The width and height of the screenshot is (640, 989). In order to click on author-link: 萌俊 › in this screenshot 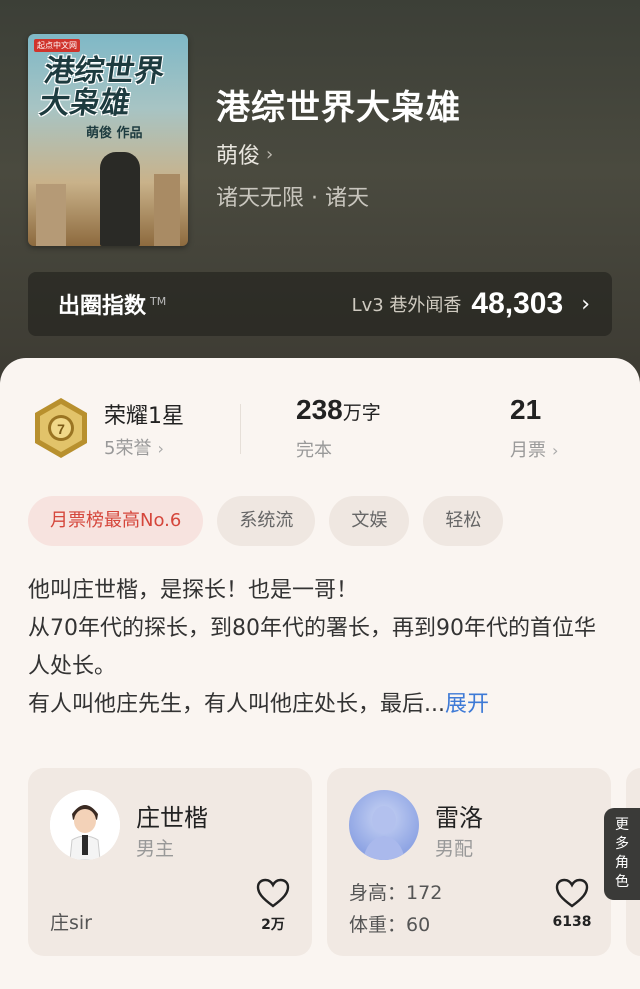, I will do `click(244, 154)`.